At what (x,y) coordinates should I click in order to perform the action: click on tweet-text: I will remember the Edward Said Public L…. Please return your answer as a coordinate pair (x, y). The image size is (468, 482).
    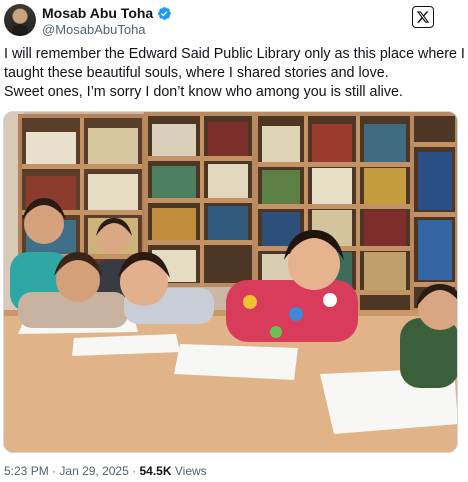
    Looking at the image, I should click on (234, 73).